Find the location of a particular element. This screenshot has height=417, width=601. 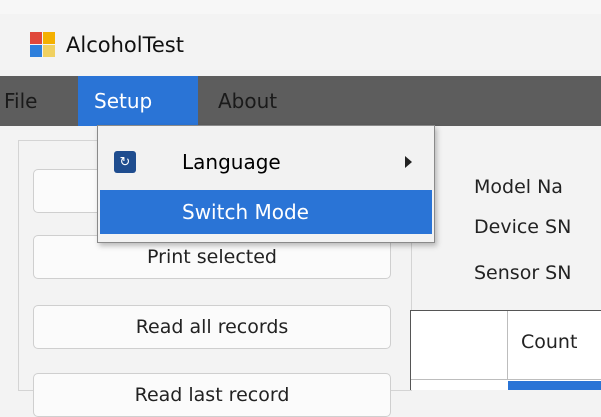

header-divider is located at coordinates (506, 379).